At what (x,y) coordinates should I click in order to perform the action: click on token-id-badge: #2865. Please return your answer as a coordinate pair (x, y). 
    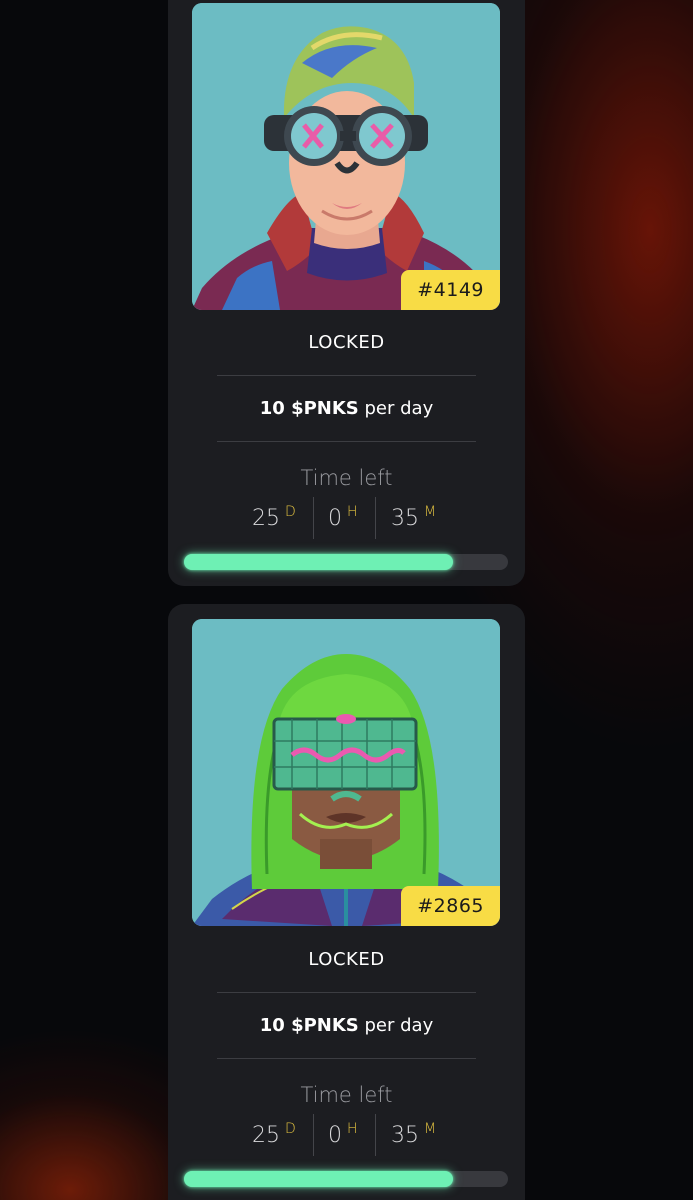
    Looking at the image, I should click on (450, 906).